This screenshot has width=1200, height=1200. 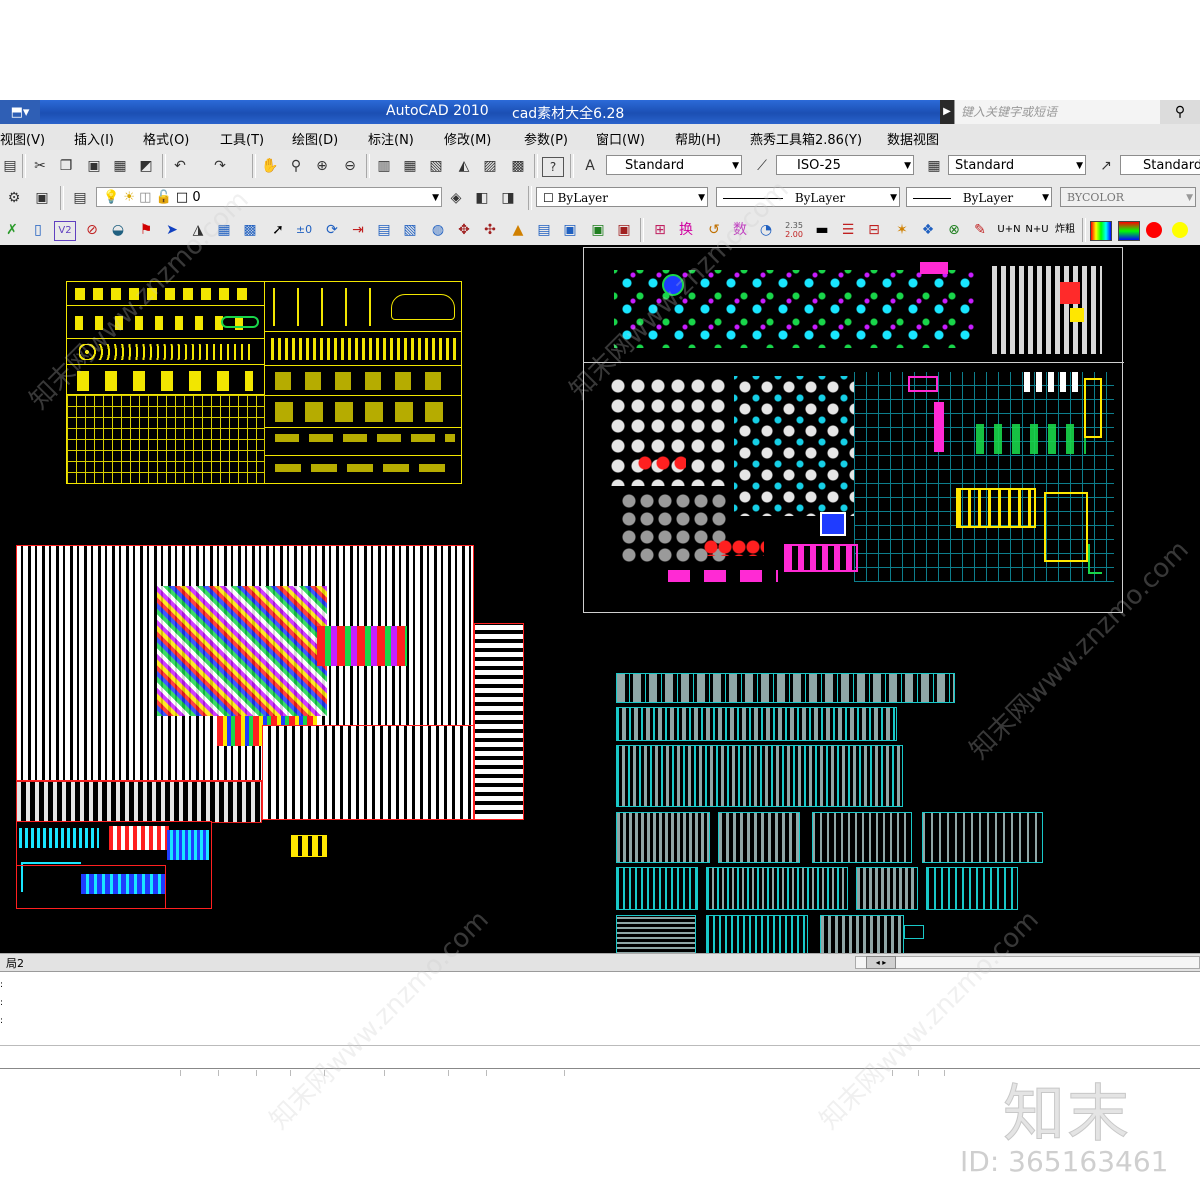 What do you see at coordinates (270, 166) in the screenshot?
I see `pan-icon: ✋` at bounding box center [270, 166].